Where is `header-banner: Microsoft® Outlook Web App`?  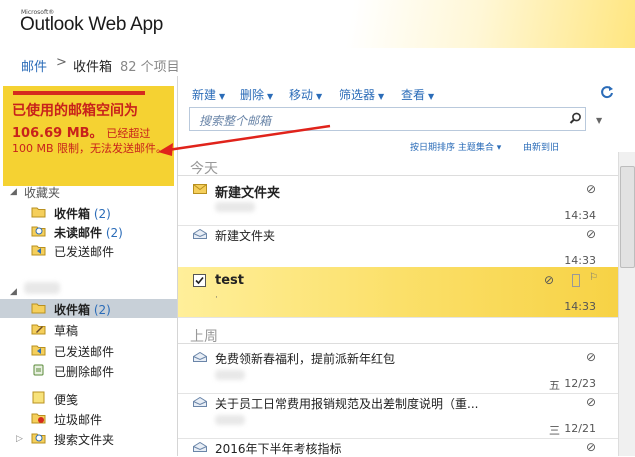 header-banner: Microsoft® Outlook Web App is located at coordinates (317, 24).